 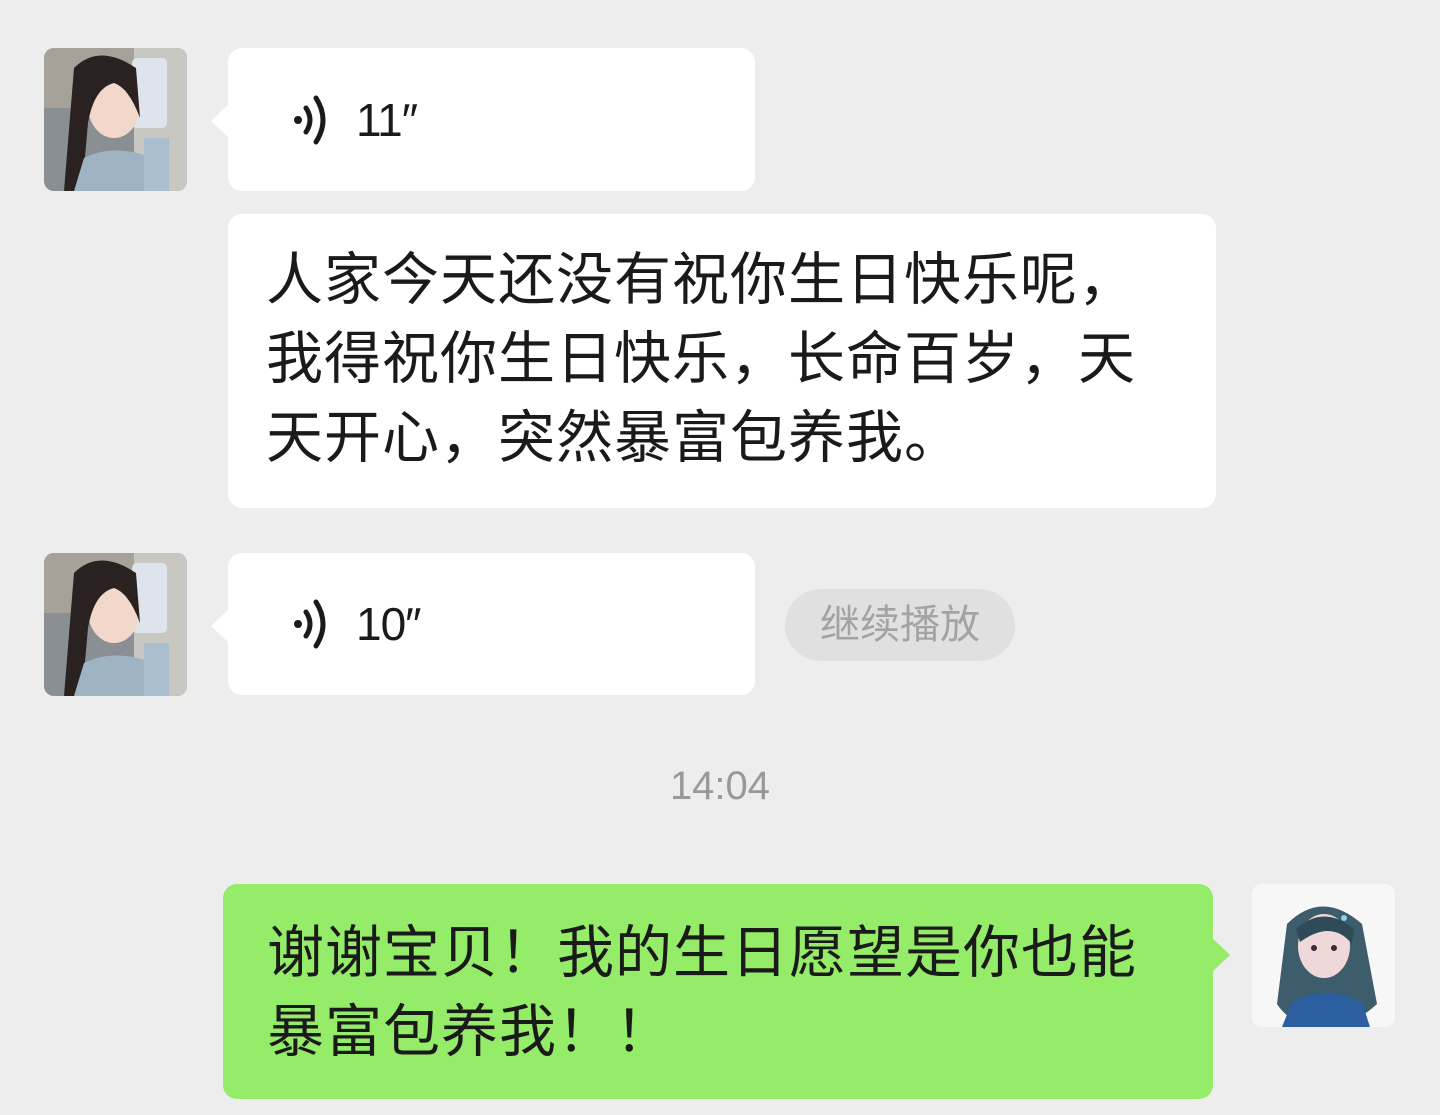 I want to click on sent-text-message-bubble: 谢谢宝贝！我的生日愿望是你也能 暴富包养我！！, so click(x=726, y=991).